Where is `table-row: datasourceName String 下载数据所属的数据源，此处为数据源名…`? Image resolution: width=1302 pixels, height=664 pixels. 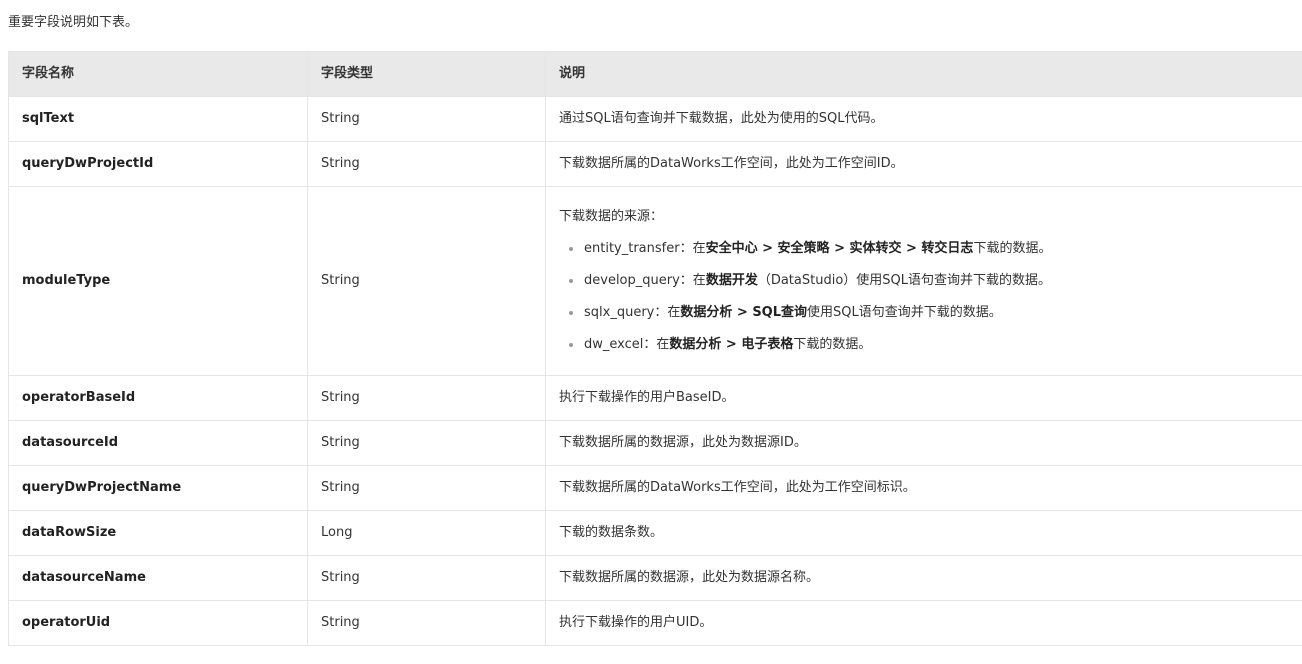
table-row: datasourceName String 下载数据所属的数据源，此处为数据源名… is located at coordinates (655, 578).